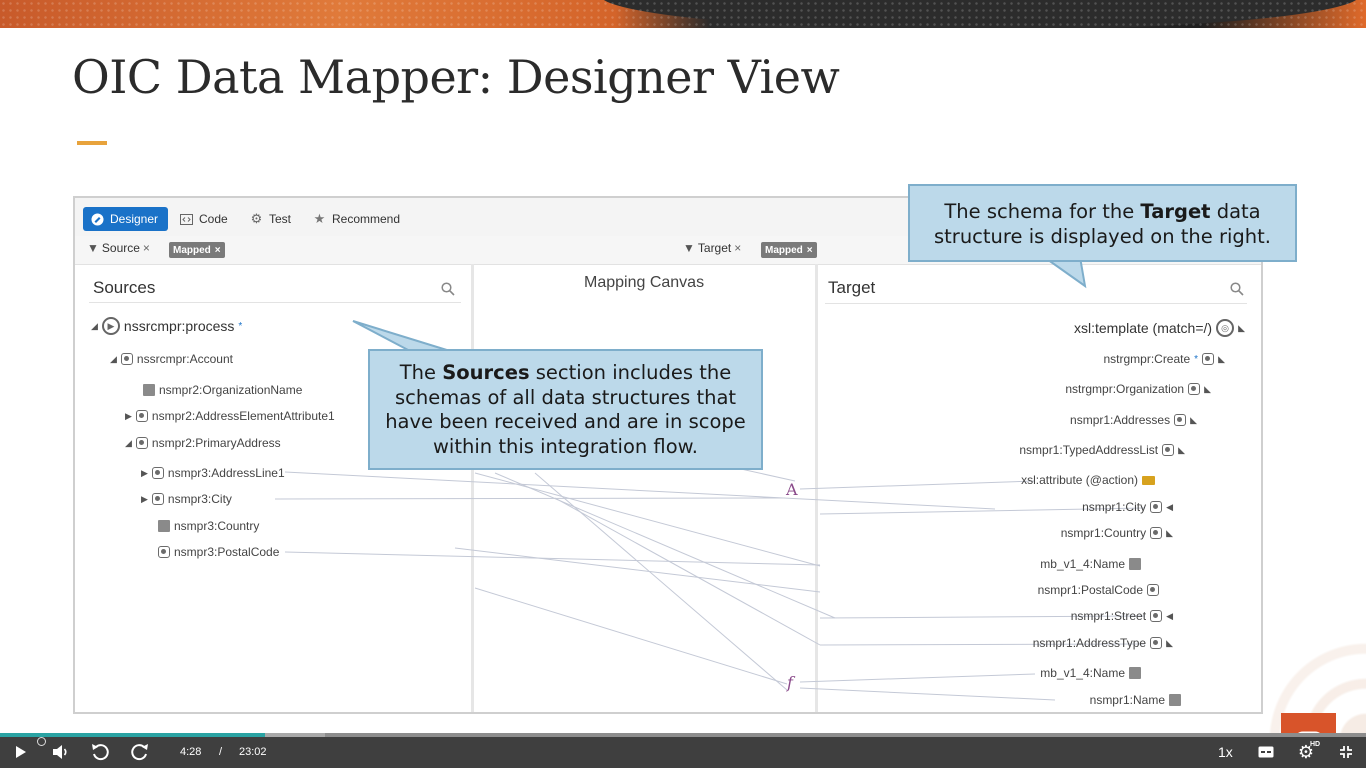 The height and width of the screenshot is (773, 1366). What do you see at coordinates (683, 14) in the screenshot?
I see `header-banner` at bounding box center [683, 14].